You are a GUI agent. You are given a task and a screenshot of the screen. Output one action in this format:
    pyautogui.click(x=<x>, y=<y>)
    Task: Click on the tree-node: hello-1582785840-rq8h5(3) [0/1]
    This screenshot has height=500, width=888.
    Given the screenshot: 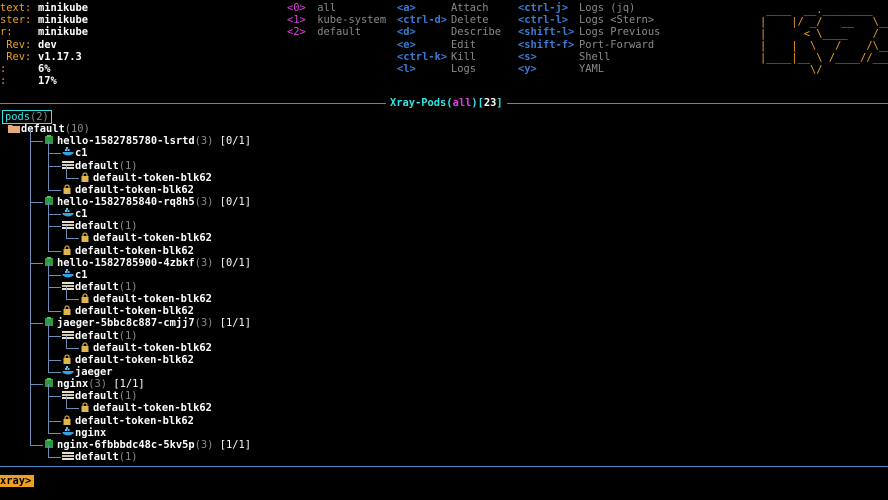 What is the action you would take?
    pyautogui.click(x=444, y=198)
    